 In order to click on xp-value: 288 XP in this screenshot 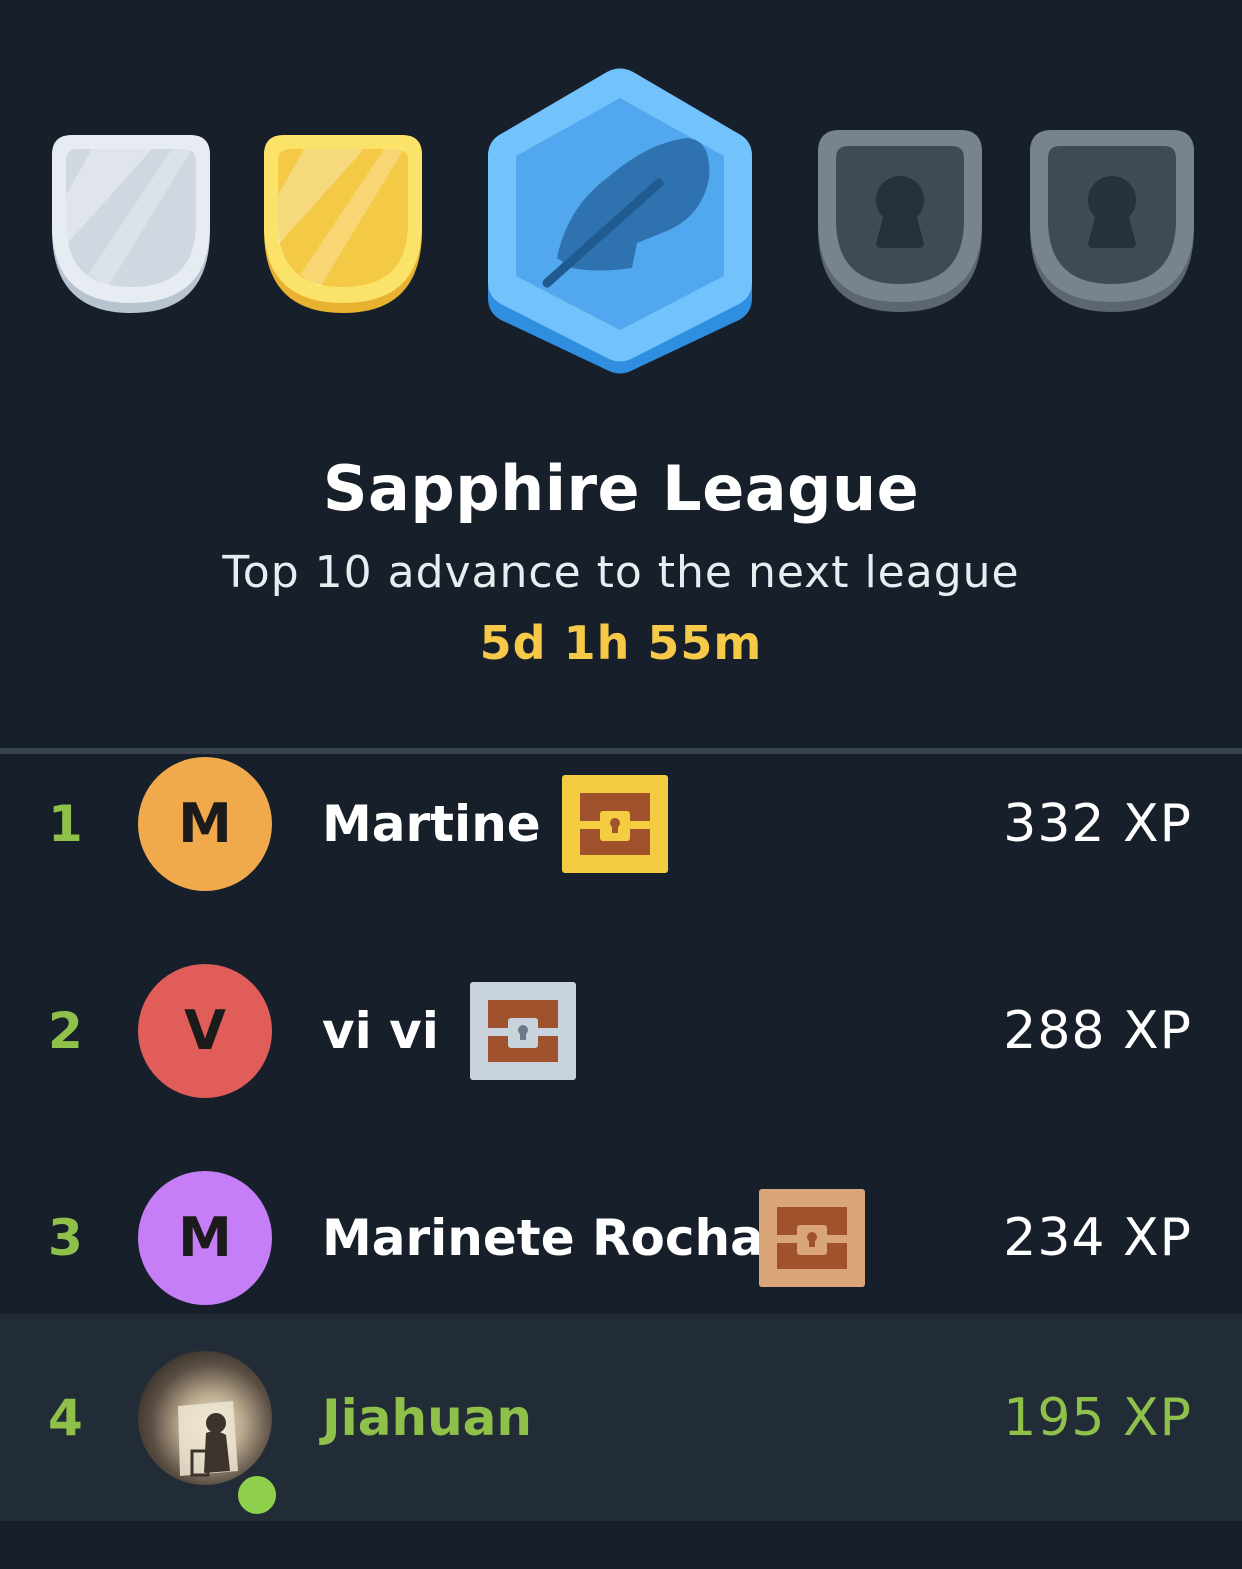, I will do `click(1097, 1030)`.